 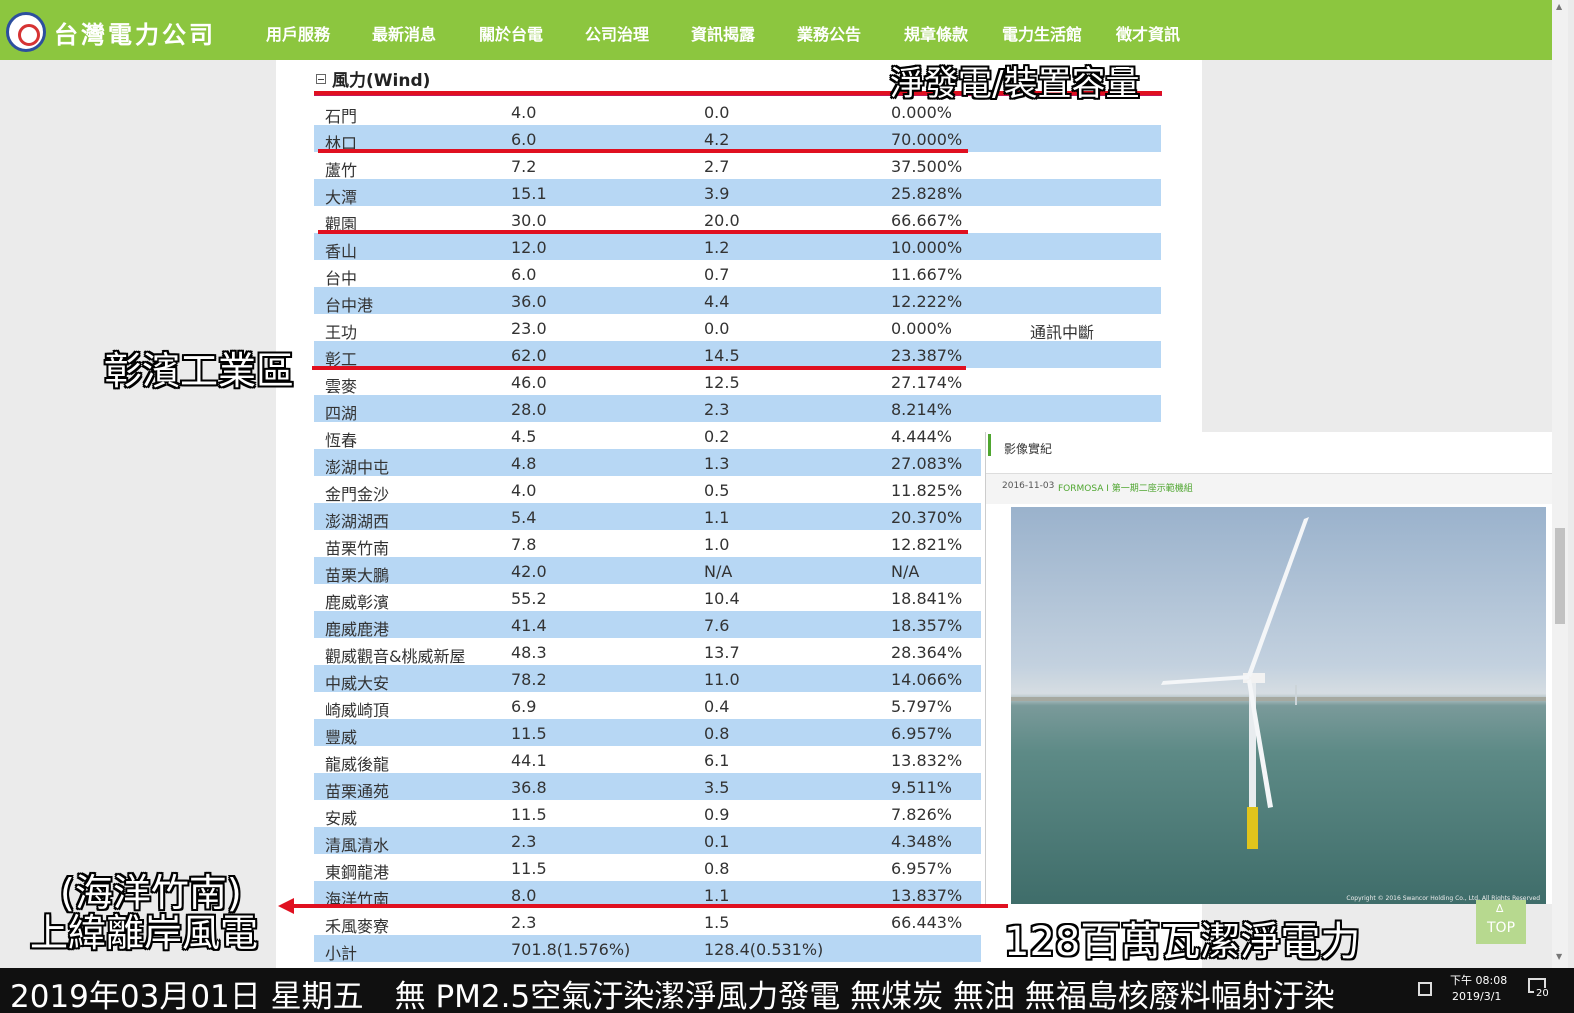 I want to click on table-row: 觀威觀音&桃威新屋 48.3 13.7 28.364%, so click(x=647, y=652).